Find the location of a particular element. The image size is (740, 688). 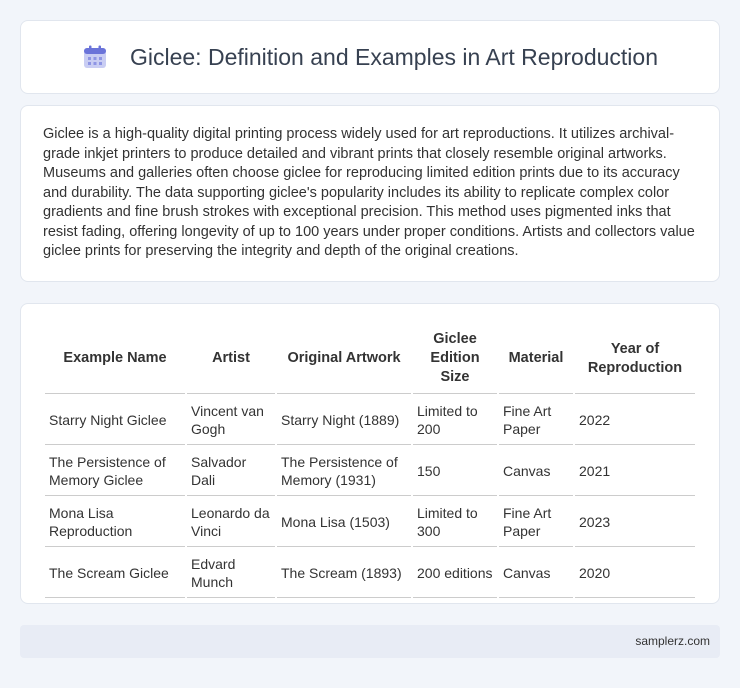

footer: samplerz.com is located at coordinates (370, 641).